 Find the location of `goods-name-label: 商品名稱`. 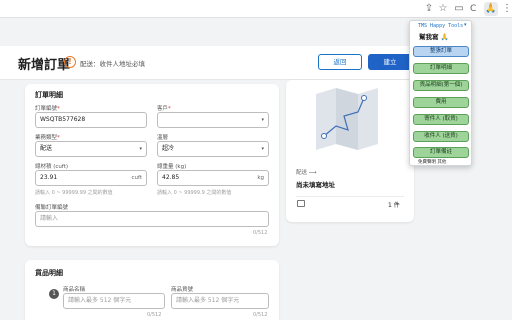

goods-name-label: 商品名稱 is located at coordinates (74, 290).